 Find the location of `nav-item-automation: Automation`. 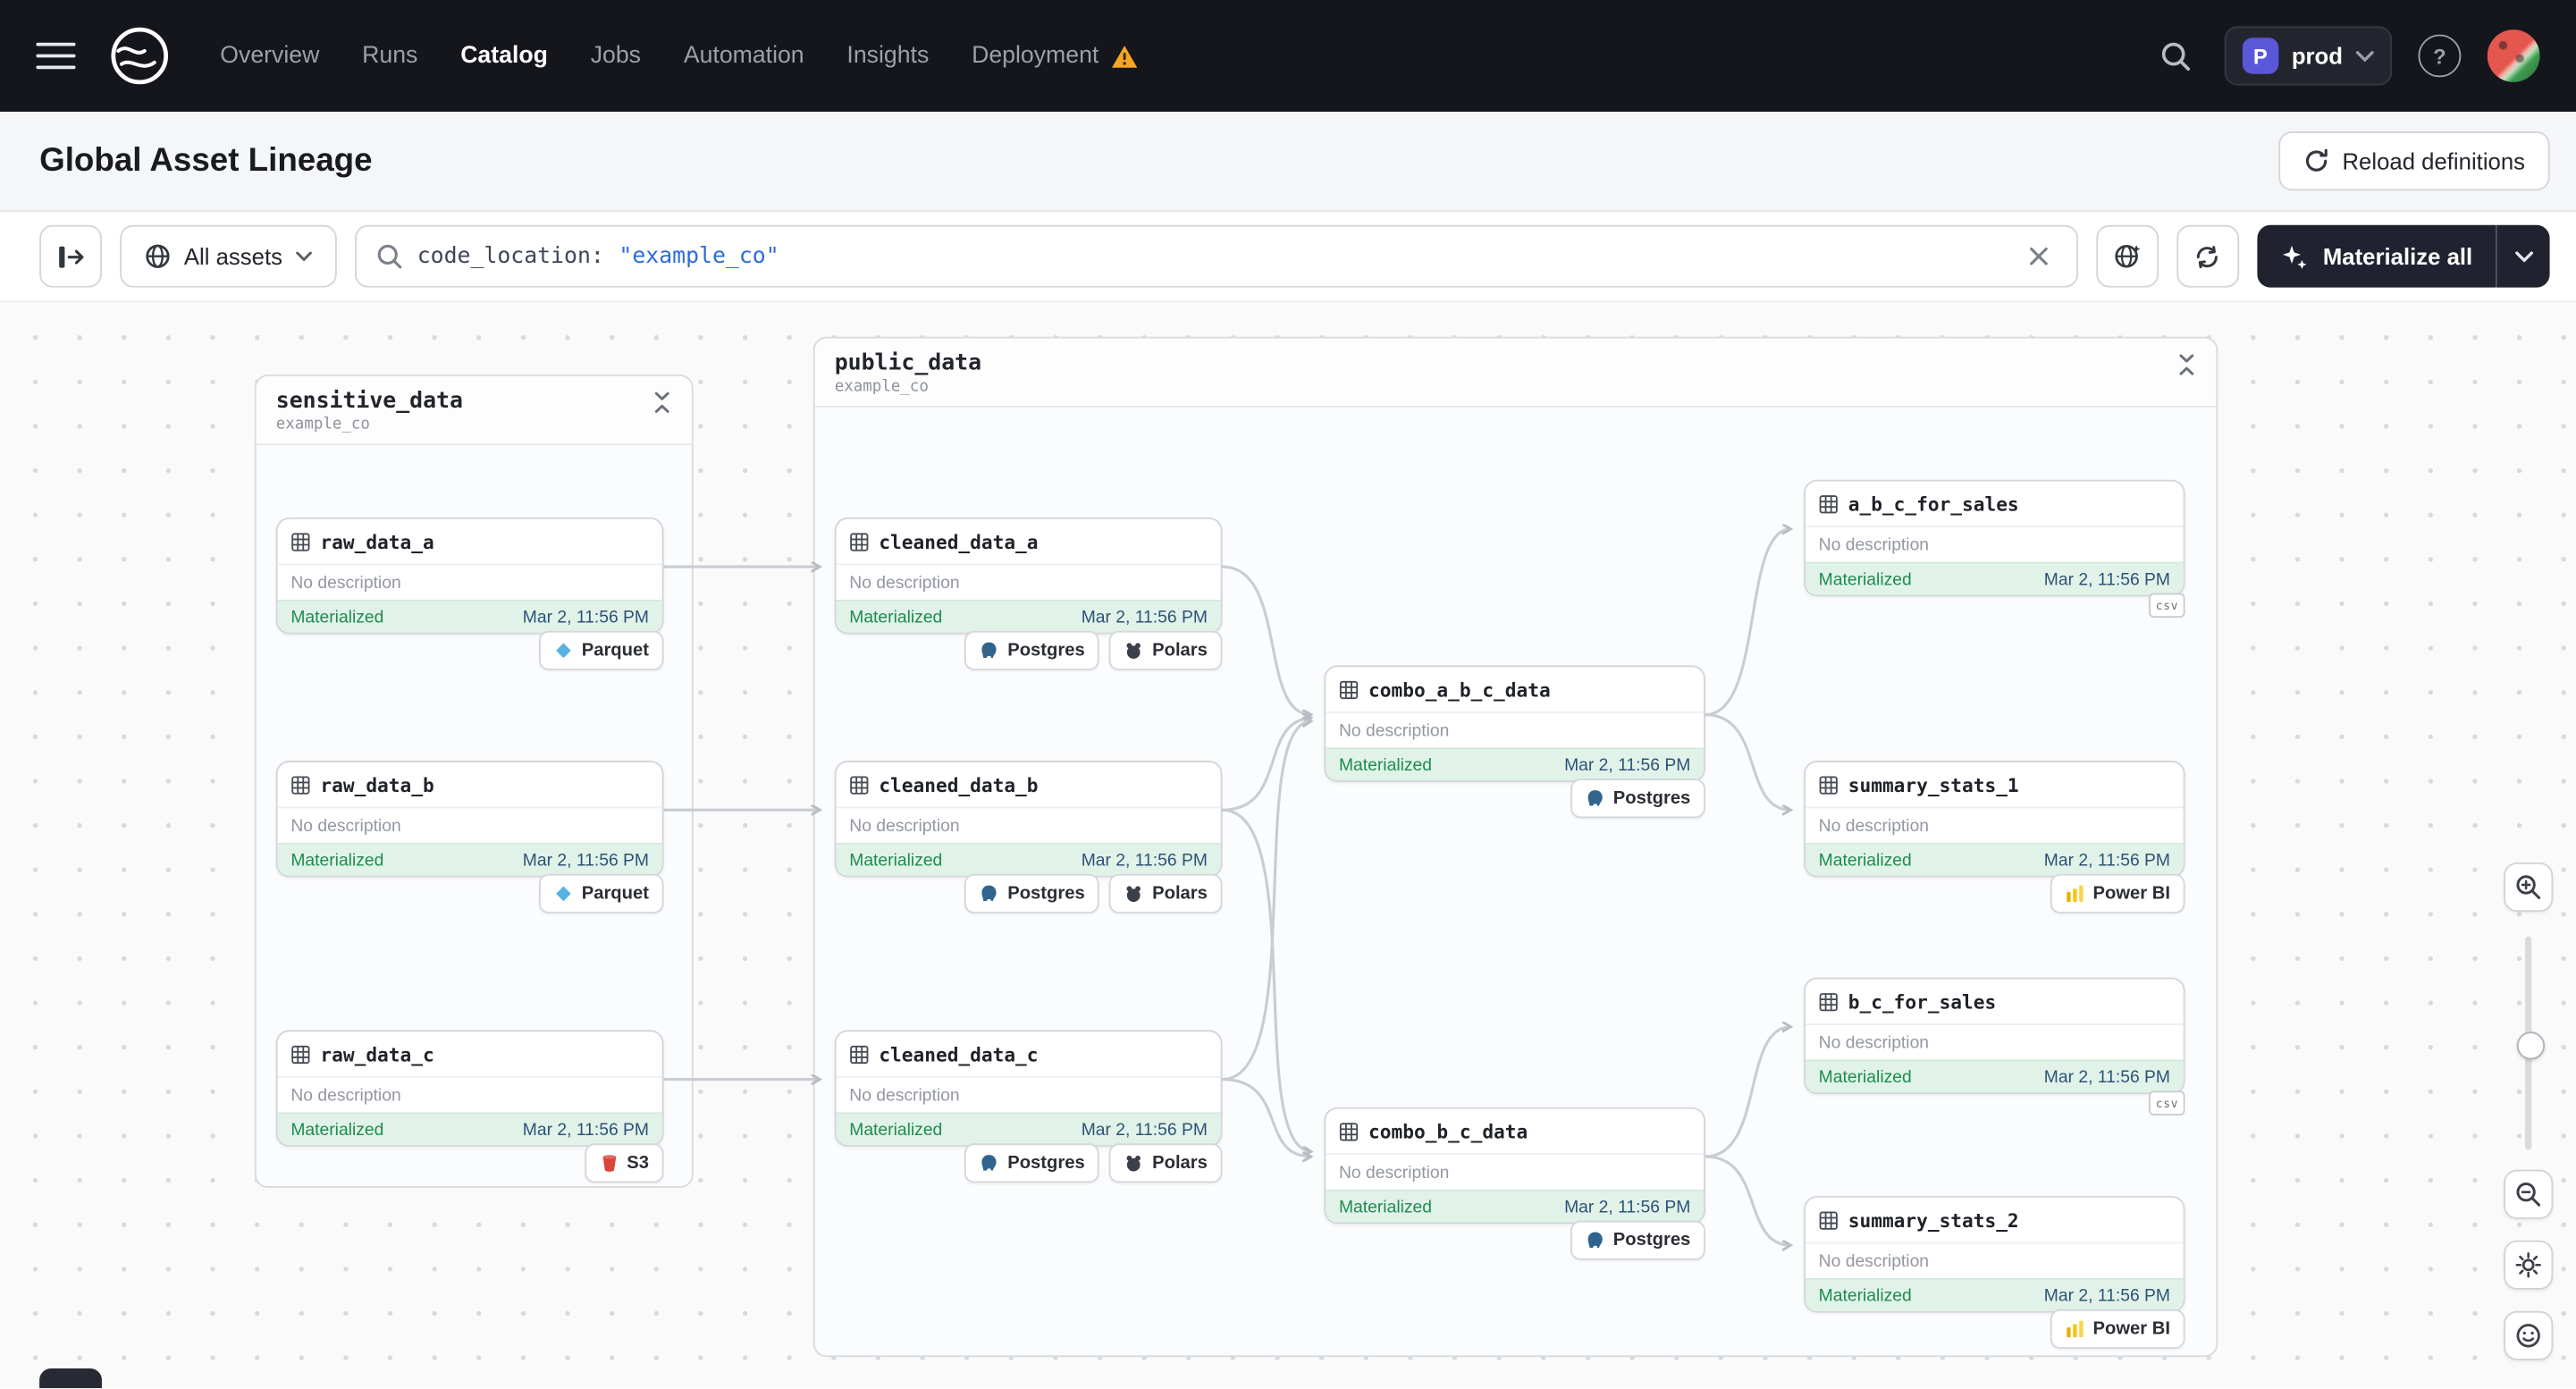

nav-item-automation: Automation is located at coordinates (744, 56).